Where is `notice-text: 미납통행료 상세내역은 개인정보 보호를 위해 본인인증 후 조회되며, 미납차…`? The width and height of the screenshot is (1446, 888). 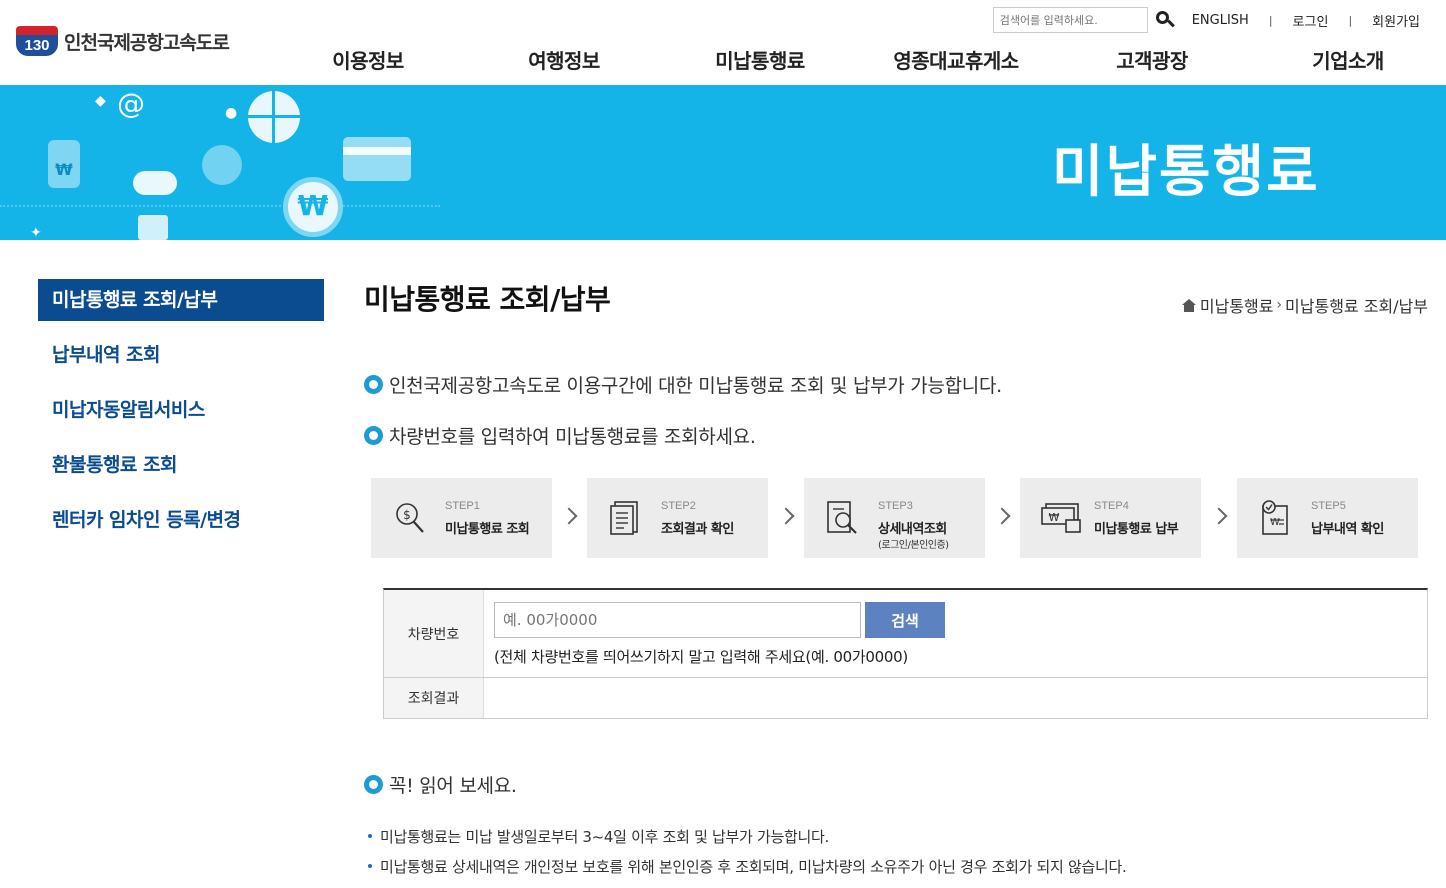 notice-text: 미납통행료 상세내역은 개인정보 보호를 위해 본인인증 후 조회되며, 미납차… is located at coordinates (753, 866).